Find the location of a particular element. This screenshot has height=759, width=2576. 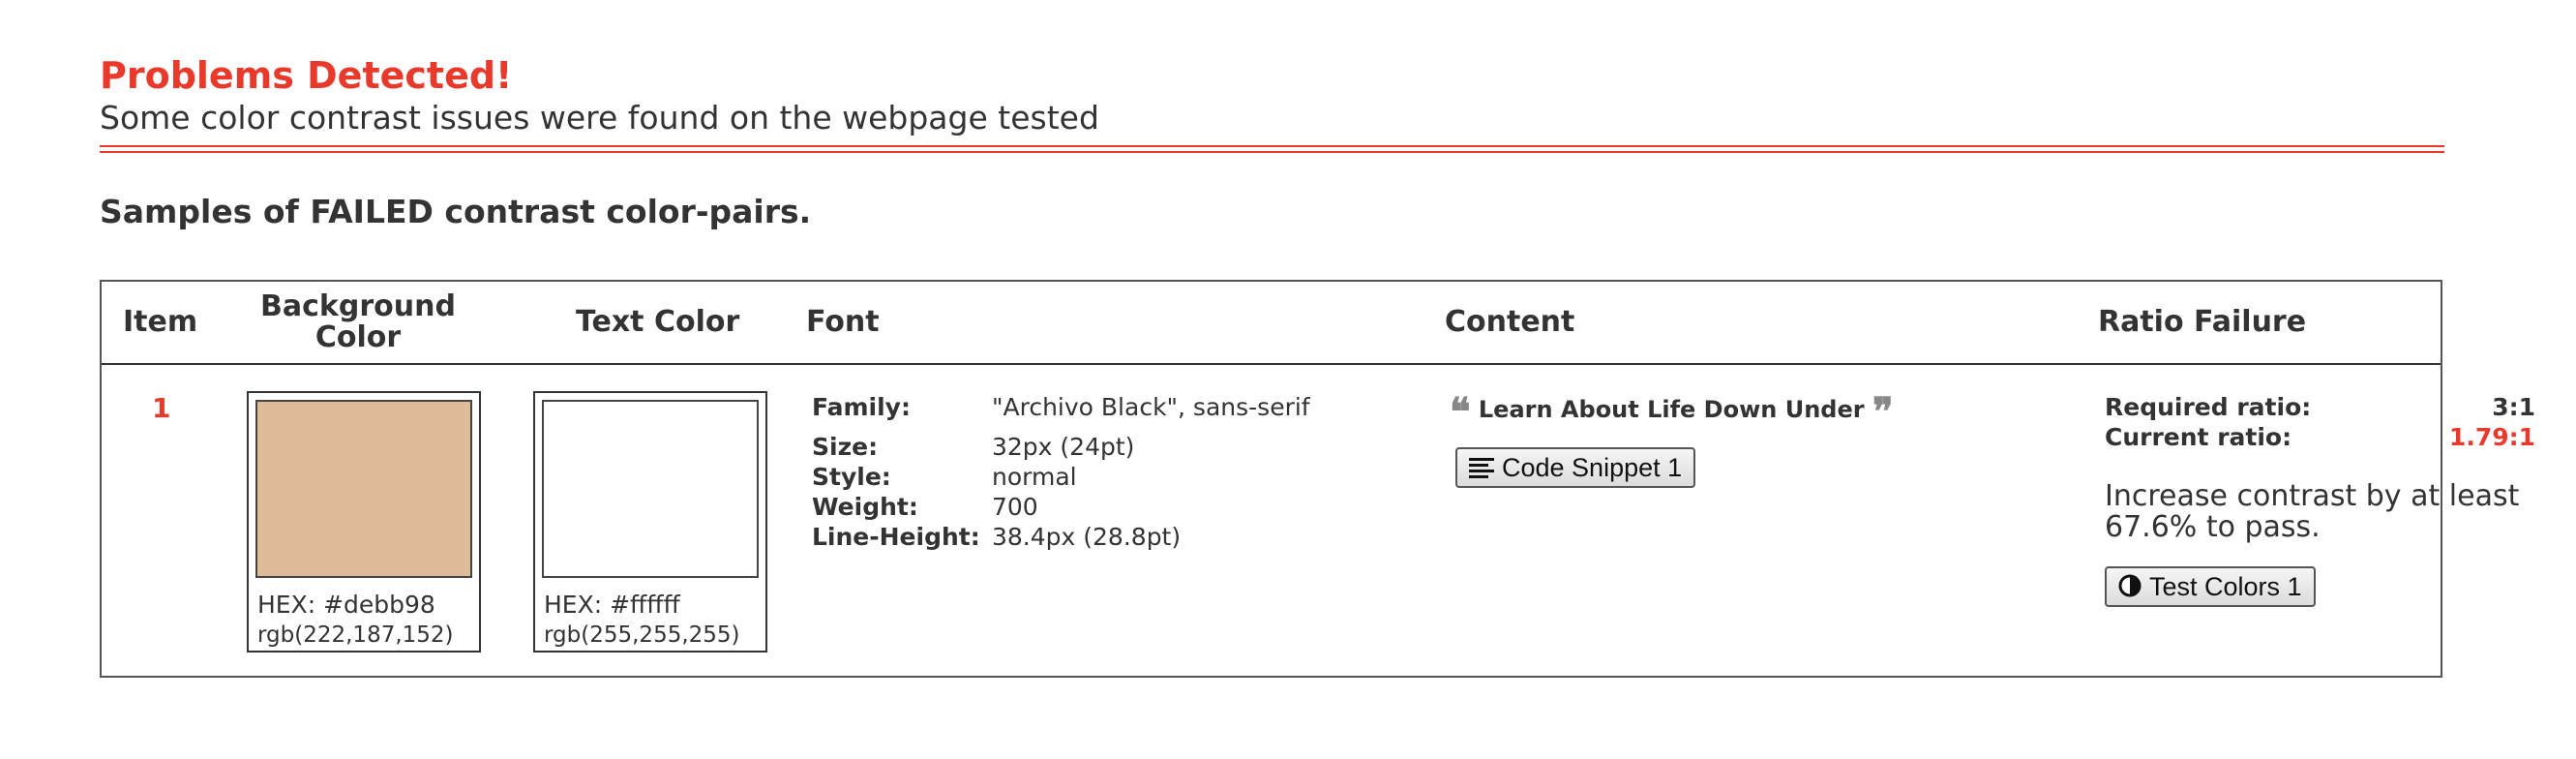

current-ratio-label: Current ratio: is located at coordinates (2198, 437).